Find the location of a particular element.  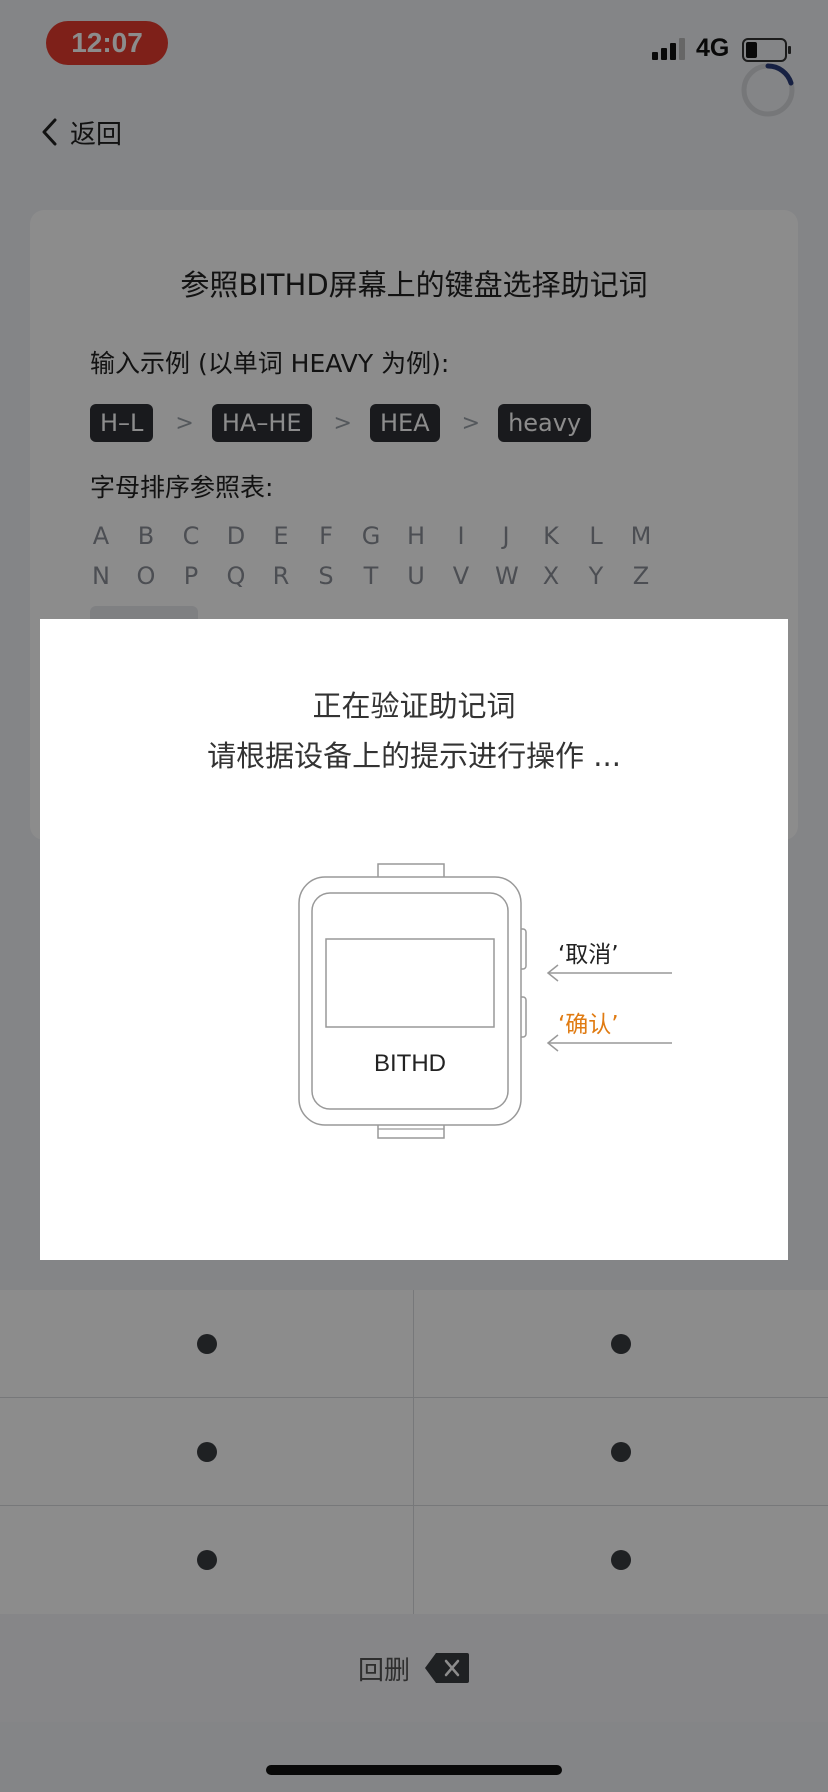

cancel-hint: ‘取消’ is located at coordinates (588, 955).